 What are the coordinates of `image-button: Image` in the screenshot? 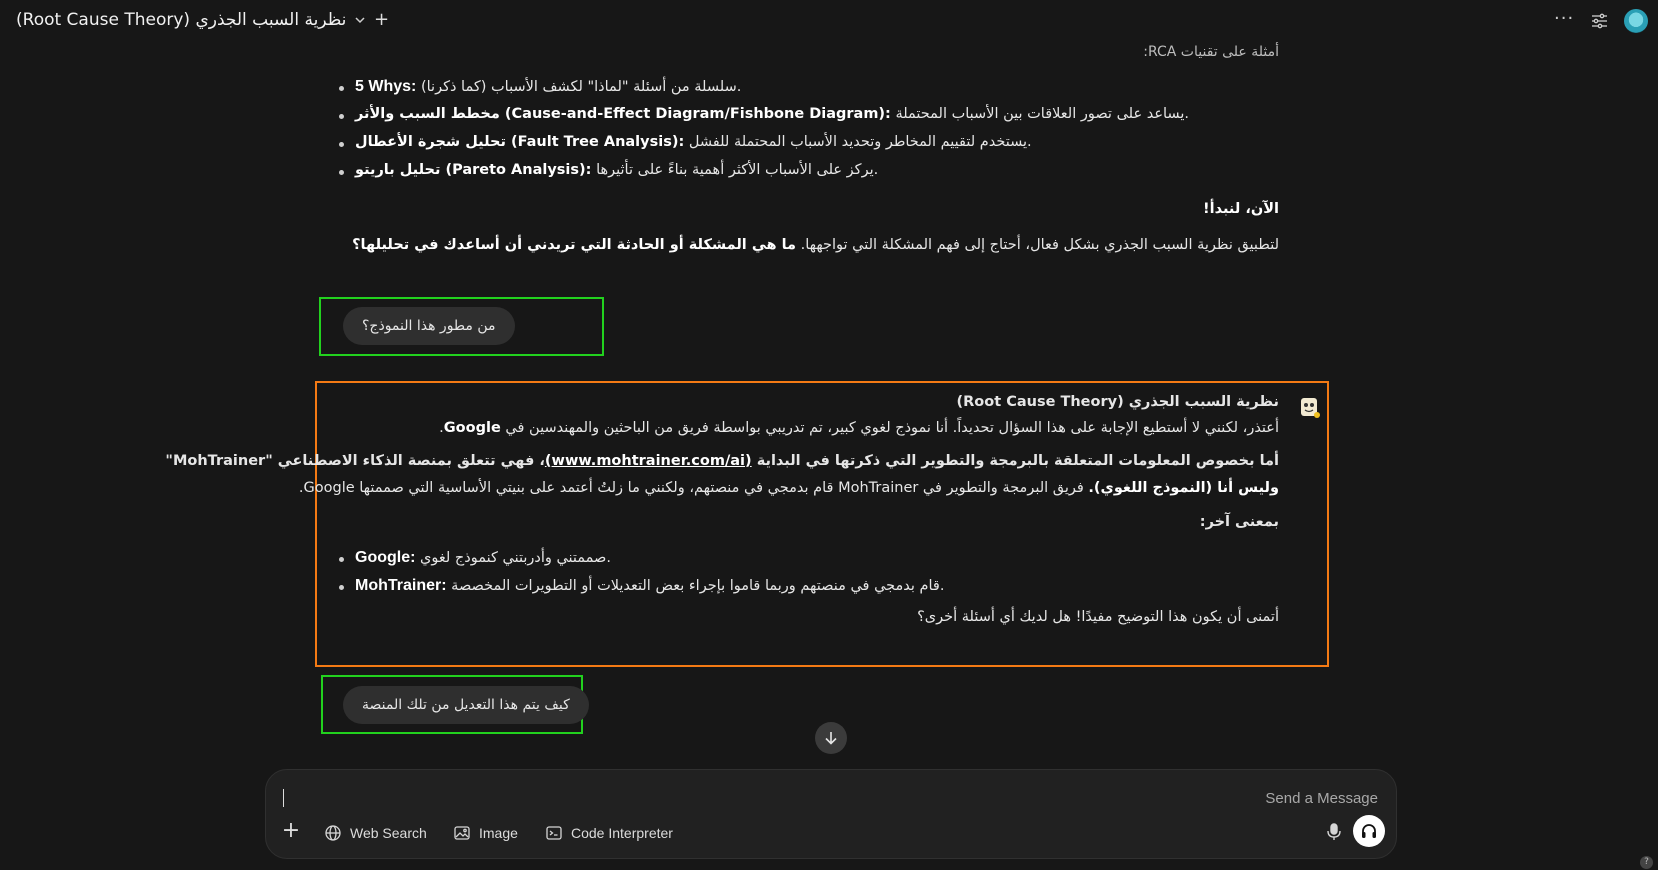 It's located at (485, 833).